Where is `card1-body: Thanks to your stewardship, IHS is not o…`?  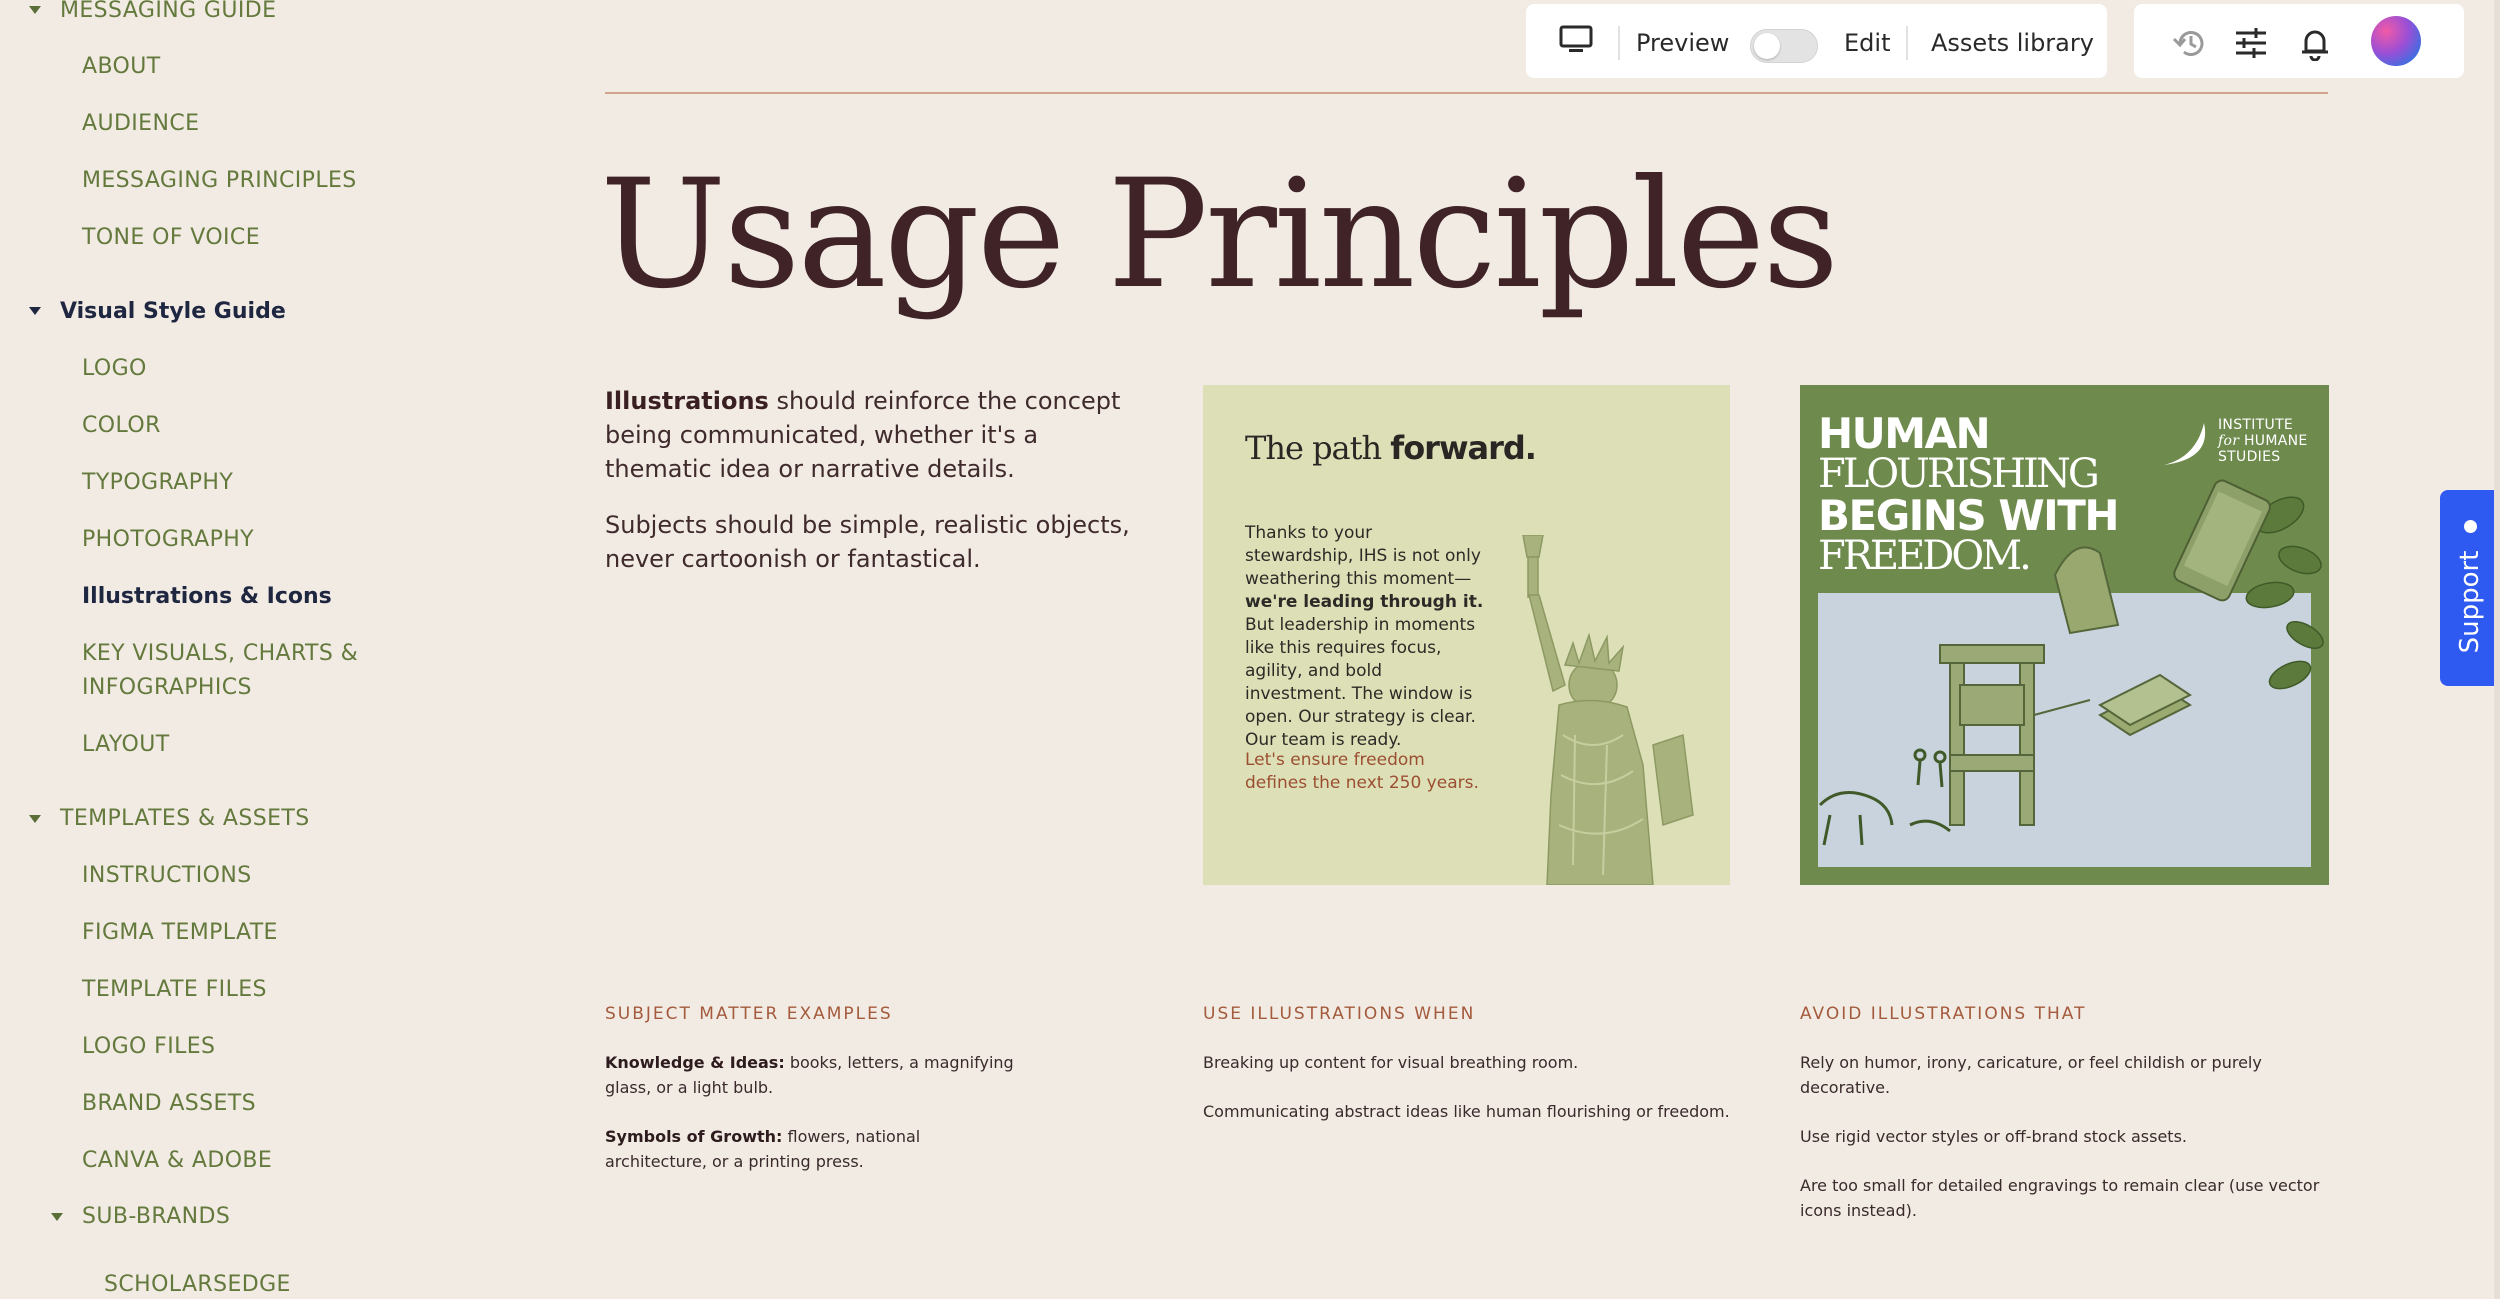 card1-body: Thanks to your stewardship, IHS is not o… is located at coordinates (1365, 637).